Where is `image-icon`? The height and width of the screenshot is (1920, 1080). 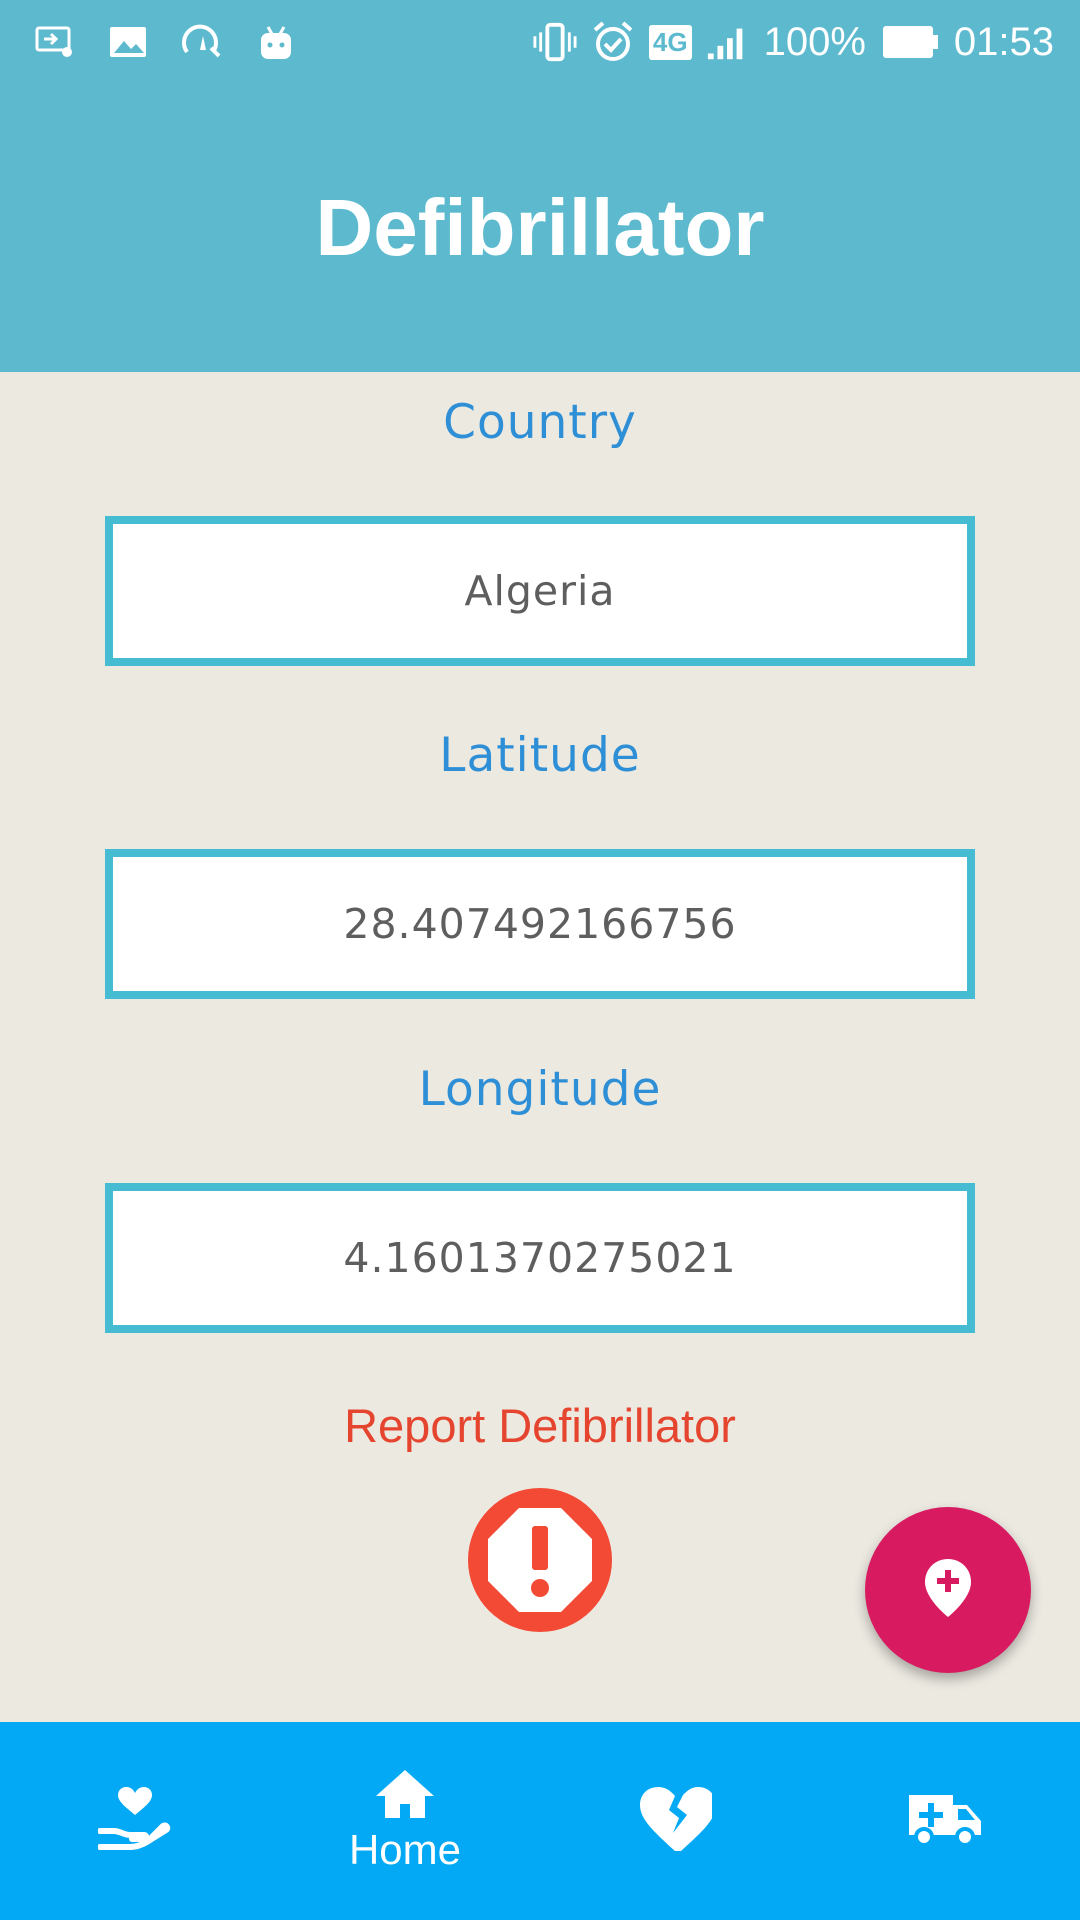
image-icon is located at coordinates (128, 42).